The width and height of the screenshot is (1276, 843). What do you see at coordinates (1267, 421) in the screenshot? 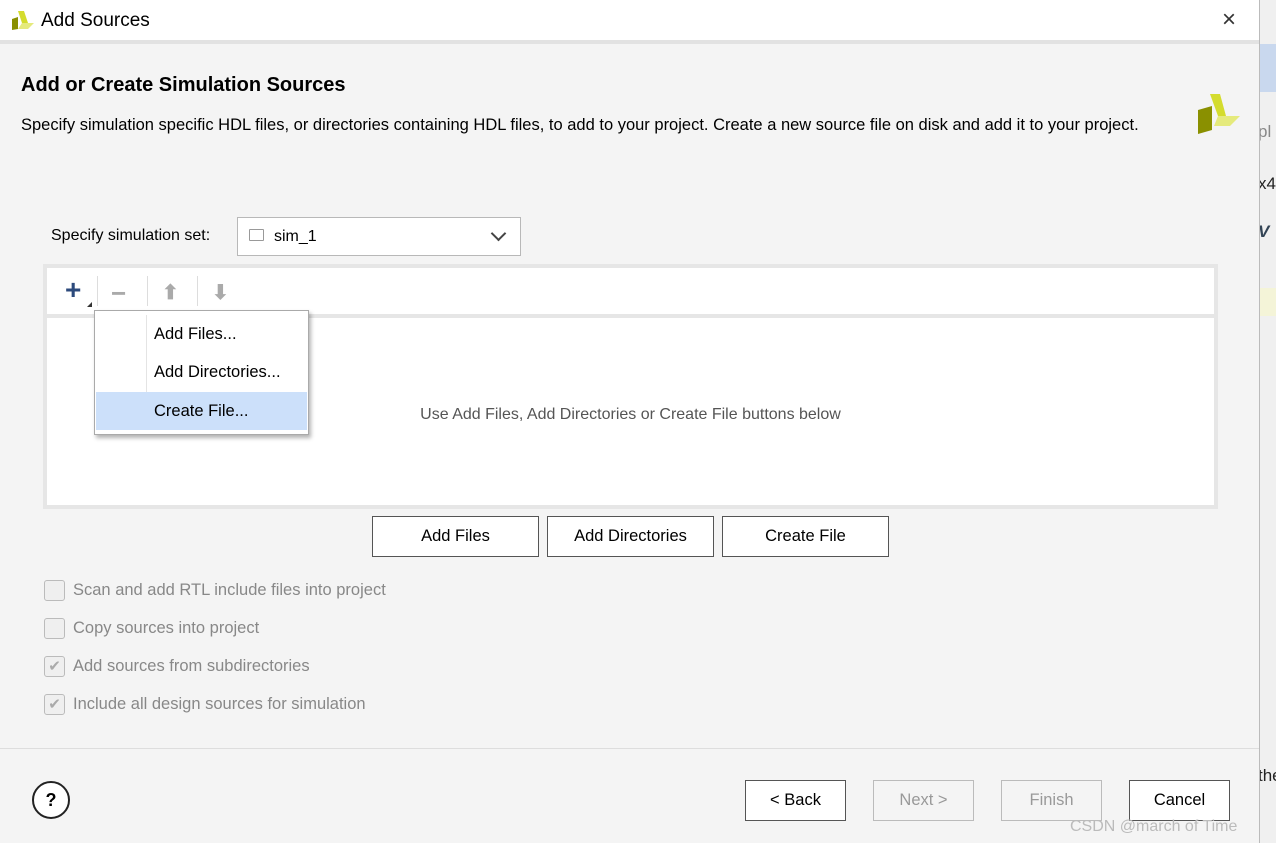
I see `background-window: pl x4 V the` at bounding box center [1267, 421].